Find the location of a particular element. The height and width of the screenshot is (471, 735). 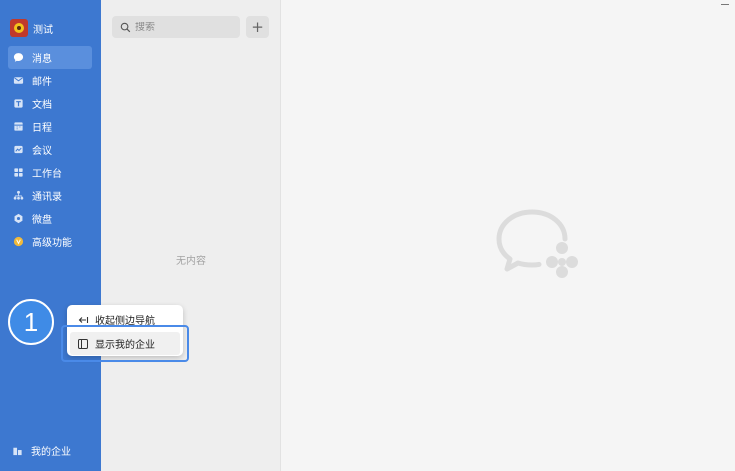

document-icon is located at coordinates (18, 103).